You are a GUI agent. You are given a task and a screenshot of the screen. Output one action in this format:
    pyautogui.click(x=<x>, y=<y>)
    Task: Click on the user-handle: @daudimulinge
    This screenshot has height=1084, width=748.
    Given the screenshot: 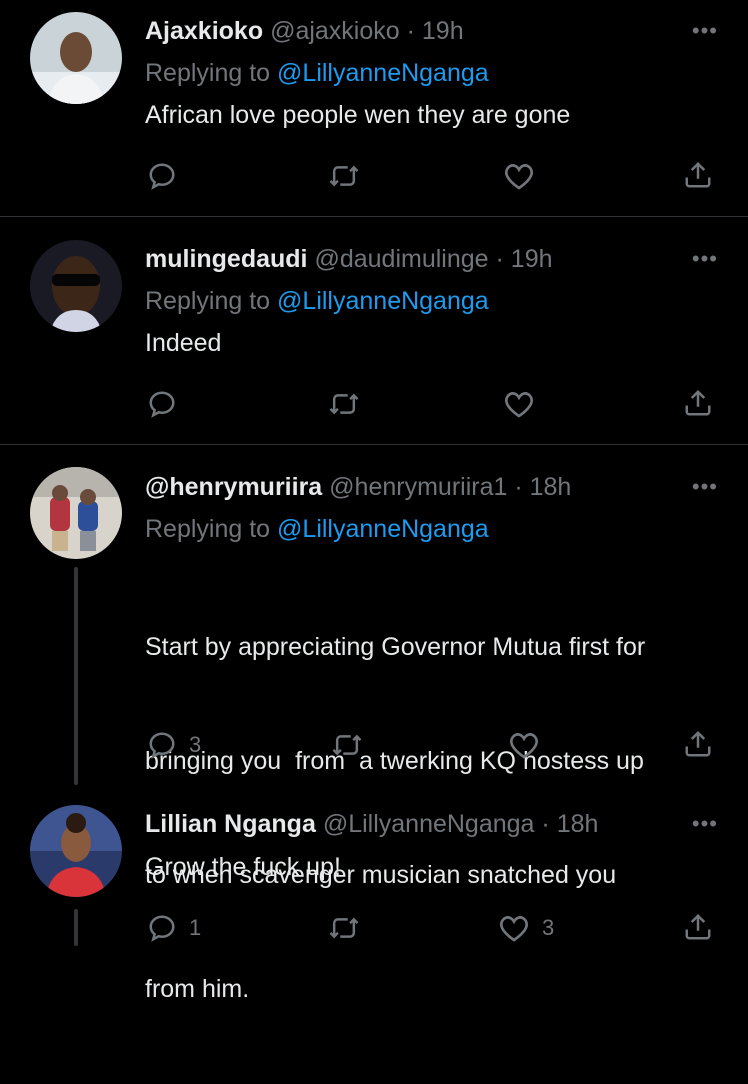 What is the action you would take?
    pyautogui.click(x=401, y=259)
    